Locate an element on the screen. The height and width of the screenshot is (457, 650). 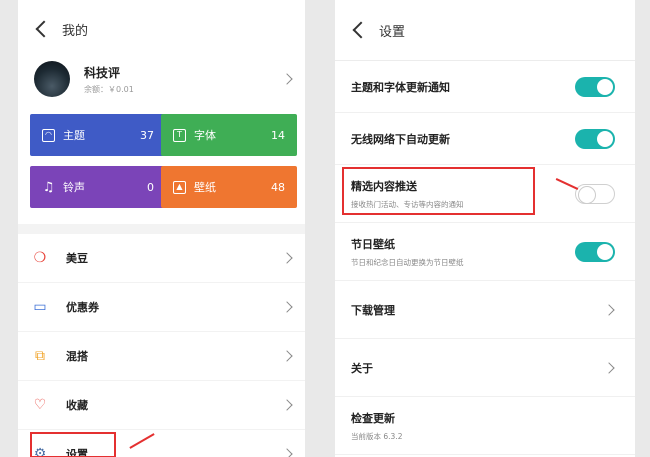
my-header: 我的 is located at coordinates (161, 29).